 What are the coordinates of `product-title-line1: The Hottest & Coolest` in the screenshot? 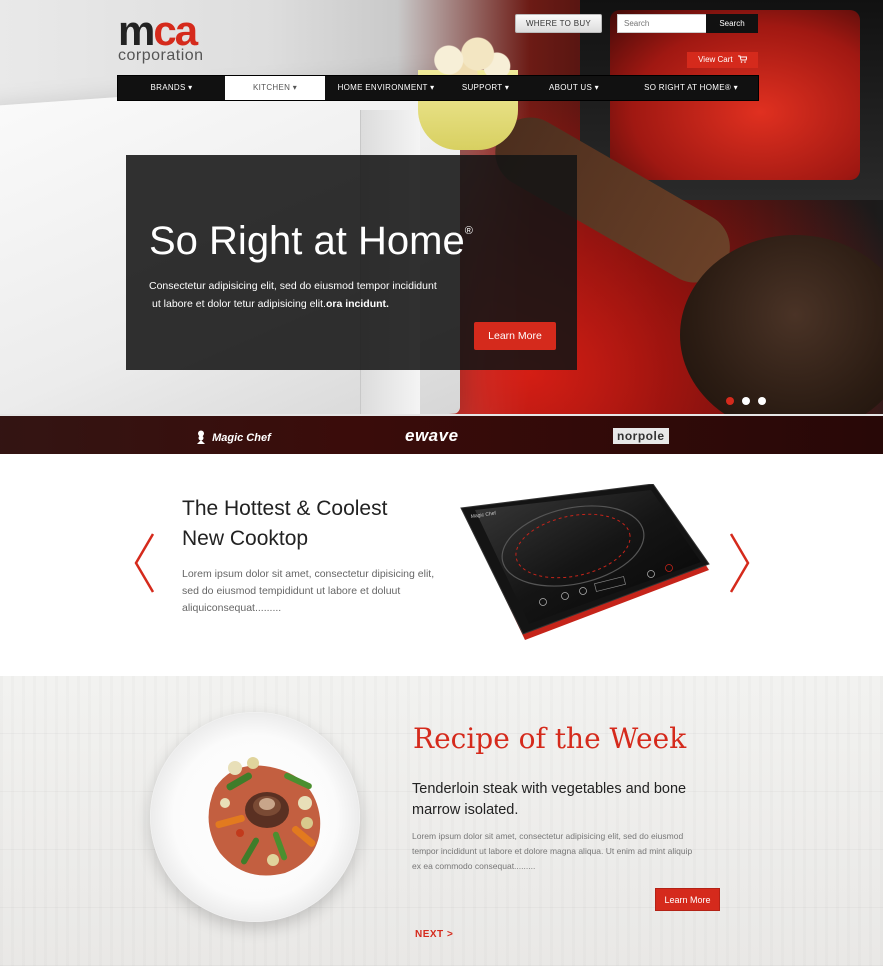 It's located at (285, 508).